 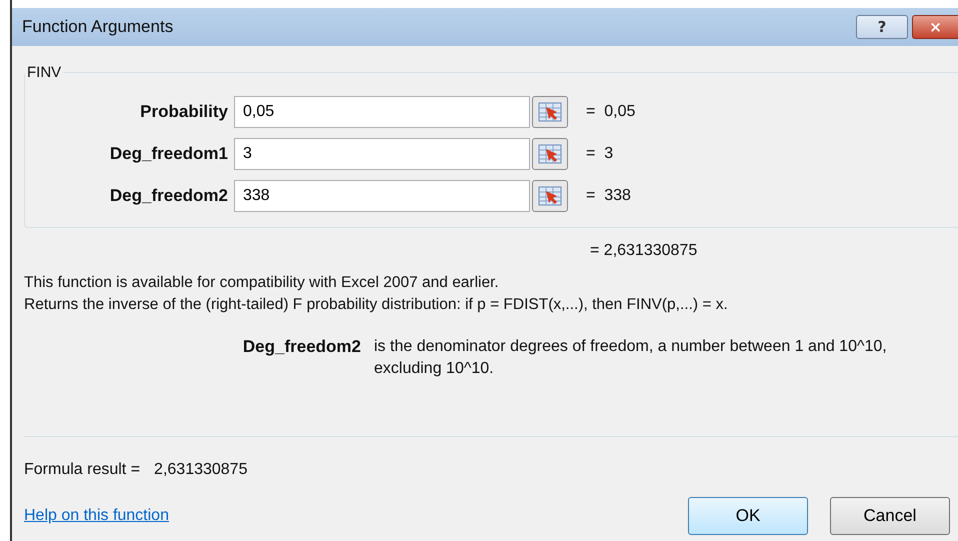 What do you see at coordinates (98, 27) in the screenshot?
I see `window-title: Function Arguments` at bounding box center [98, 27].